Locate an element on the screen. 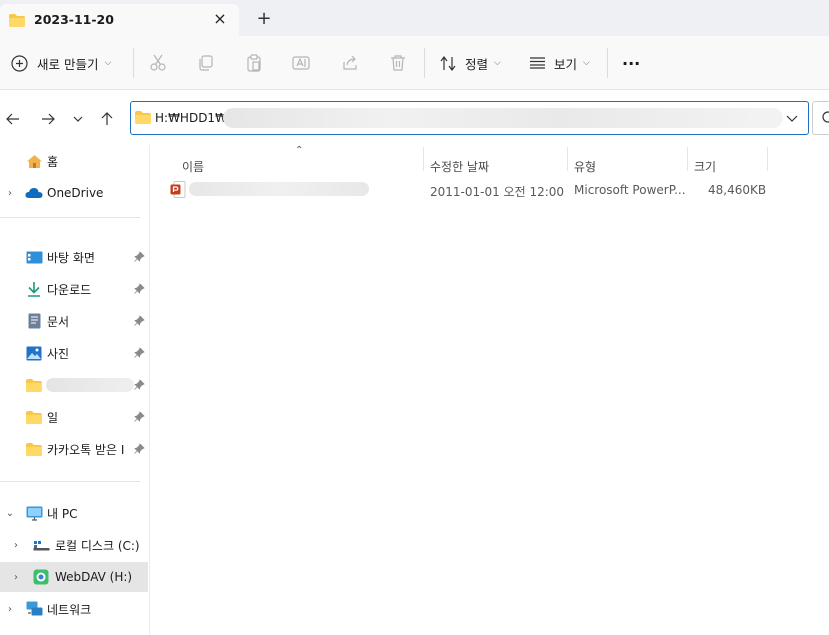 Image resolution: width=829 pixels, height=635 pixels. redacted-label is located at coordinates (90, 385).